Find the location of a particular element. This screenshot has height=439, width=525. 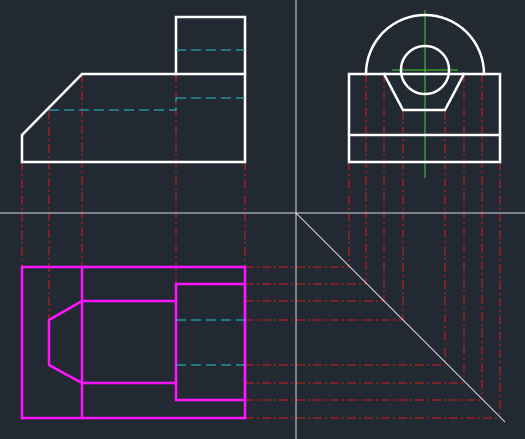

hidden-line is located at coordinates (113, 104).